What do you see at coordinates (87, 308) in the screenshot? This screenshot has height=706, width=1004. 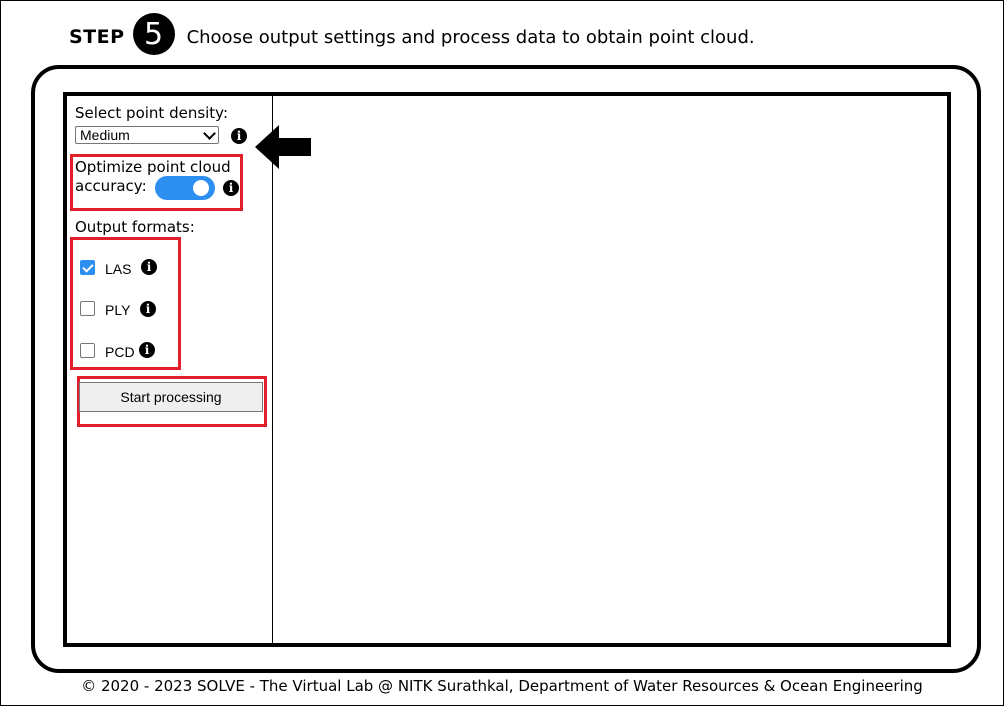 I see `ply-checkbox` at bounding box center [87, 308].